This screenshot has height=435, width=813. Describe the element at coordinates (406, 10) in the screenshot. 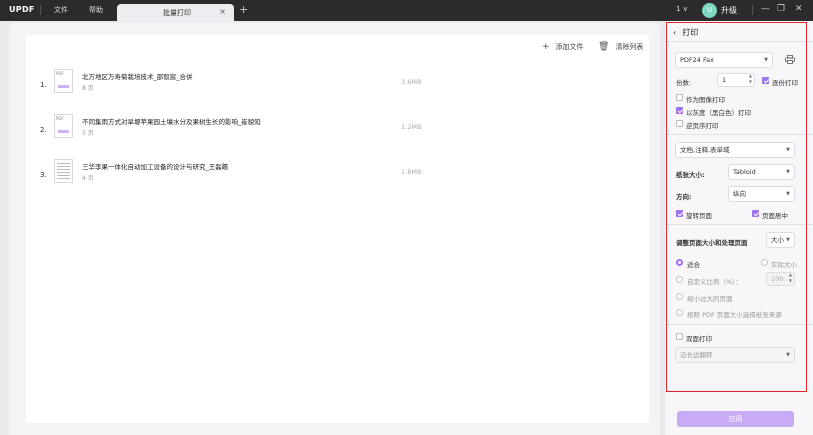

I see `title-bar: UPDF 文件 帮助 批量打印 × + 1 ∨ U 升级 — ❐ ✕` at that location.